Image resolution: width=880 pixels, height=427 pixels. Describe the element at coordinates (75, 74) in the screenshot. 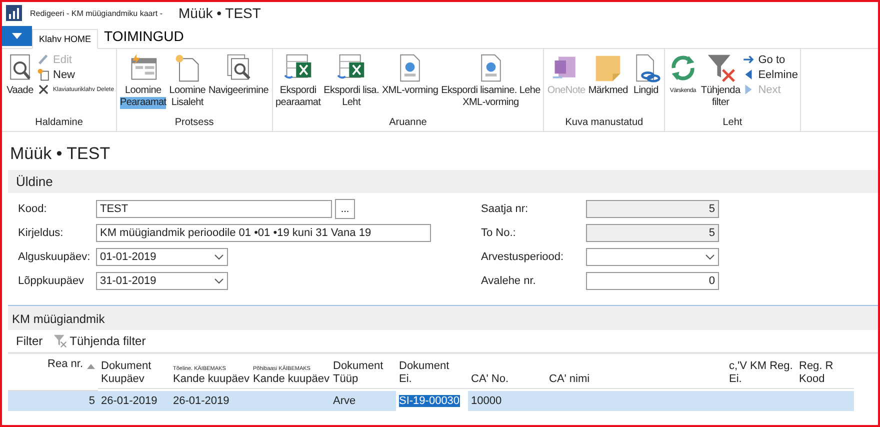

I see `ribbon-button: New` at that location.